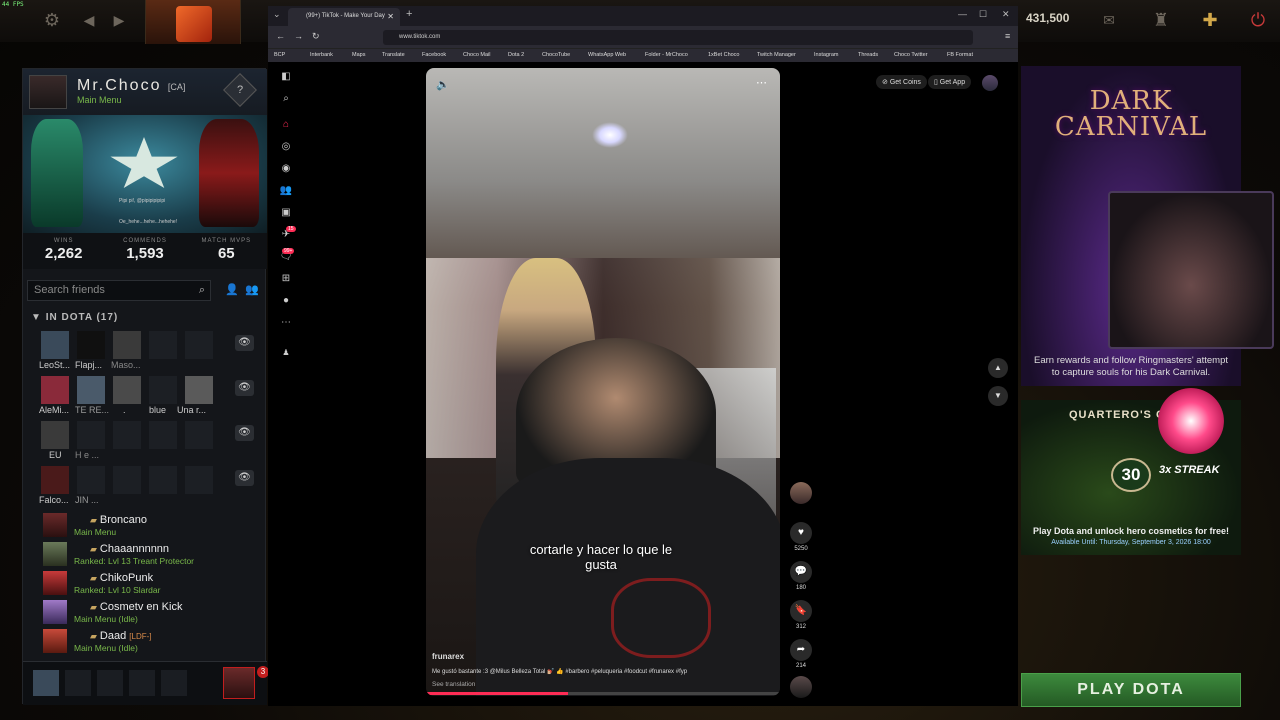  What do you see at coordinates (962, 14) in the screenshot?
I see `minimize-icon: —` at bounding box center [962, 14].